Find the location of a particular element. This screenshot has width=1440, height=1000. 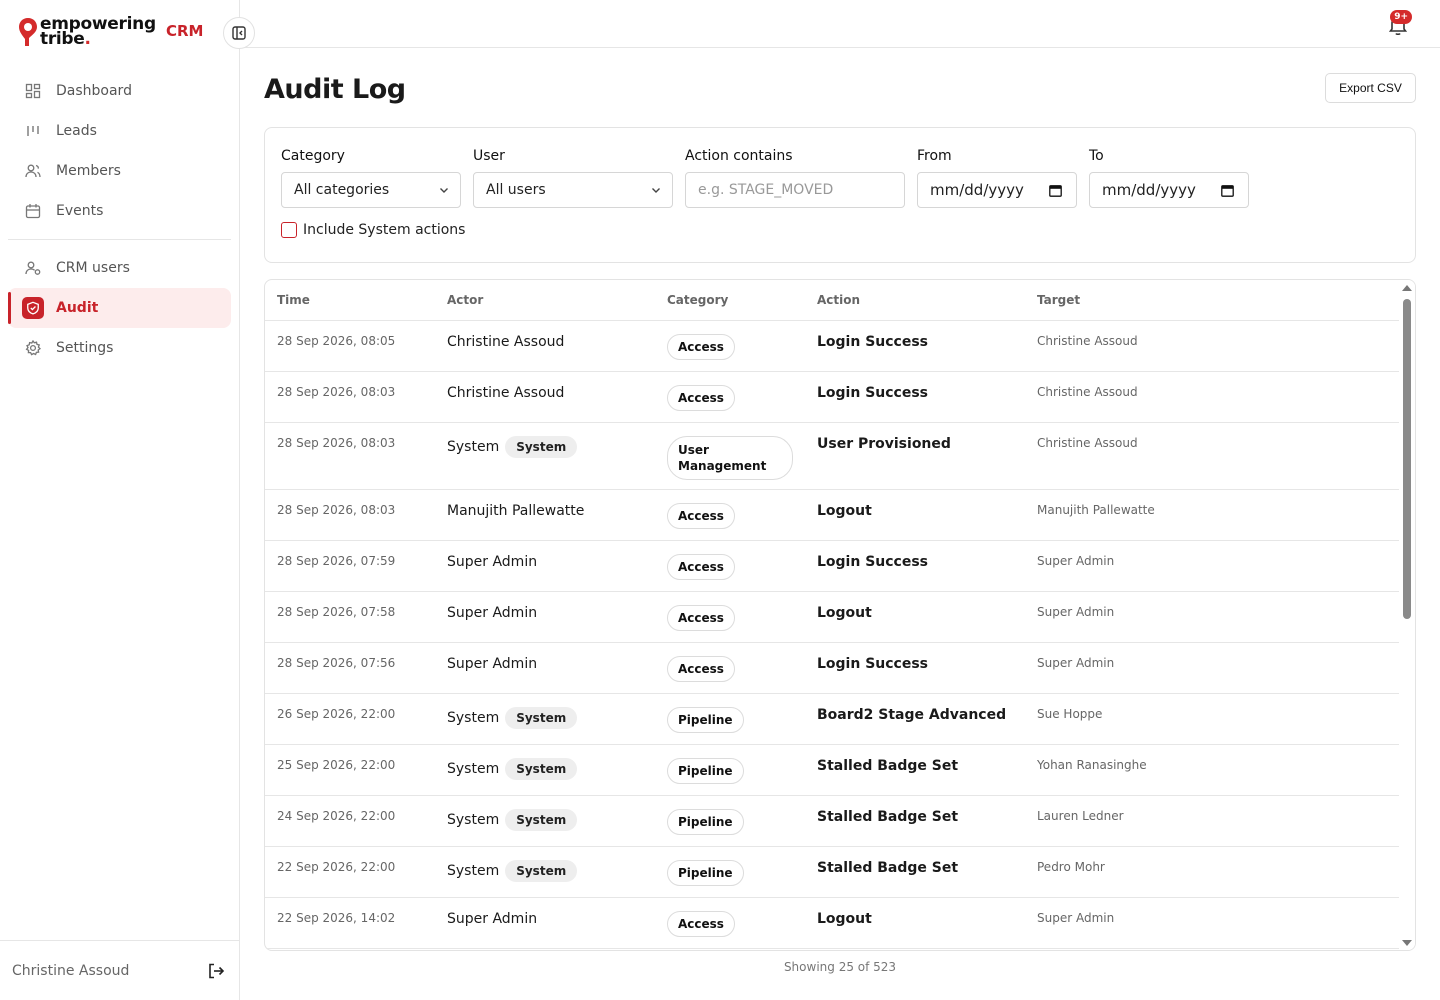

logo-text: empowering tribe. is located at coordinates (98, 32).